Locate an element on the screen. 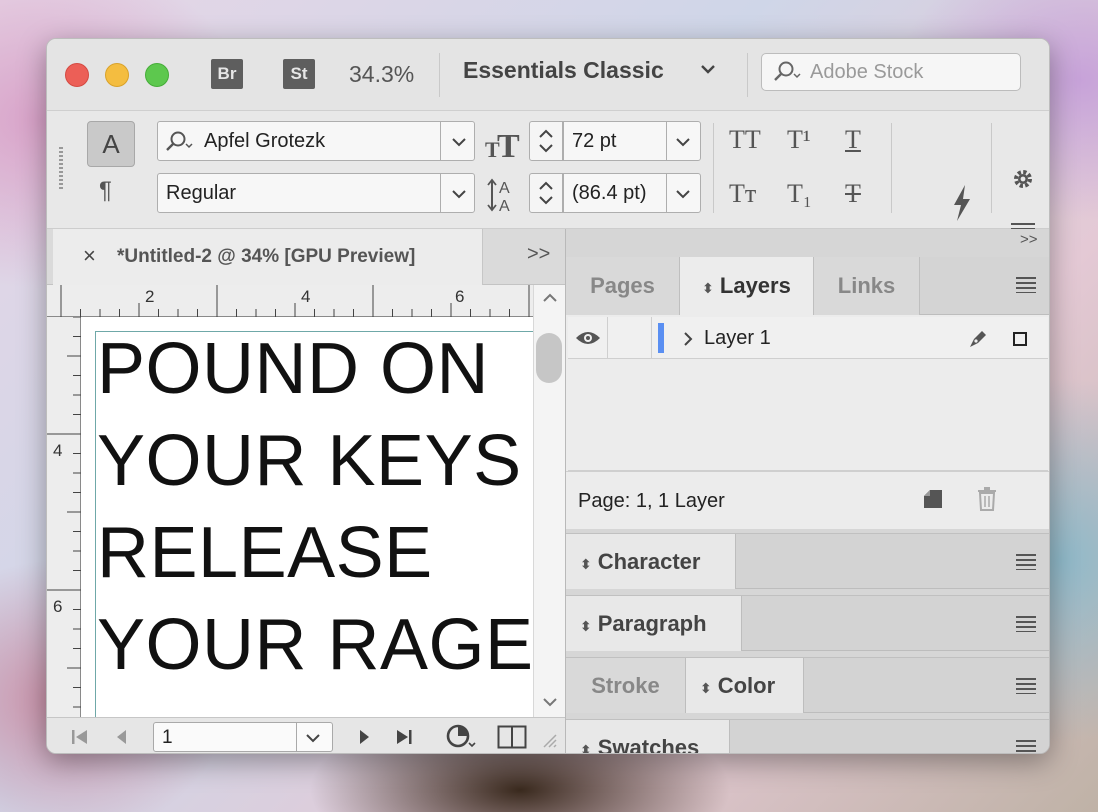  previous-page-icon is located at coordinates (122, 737).